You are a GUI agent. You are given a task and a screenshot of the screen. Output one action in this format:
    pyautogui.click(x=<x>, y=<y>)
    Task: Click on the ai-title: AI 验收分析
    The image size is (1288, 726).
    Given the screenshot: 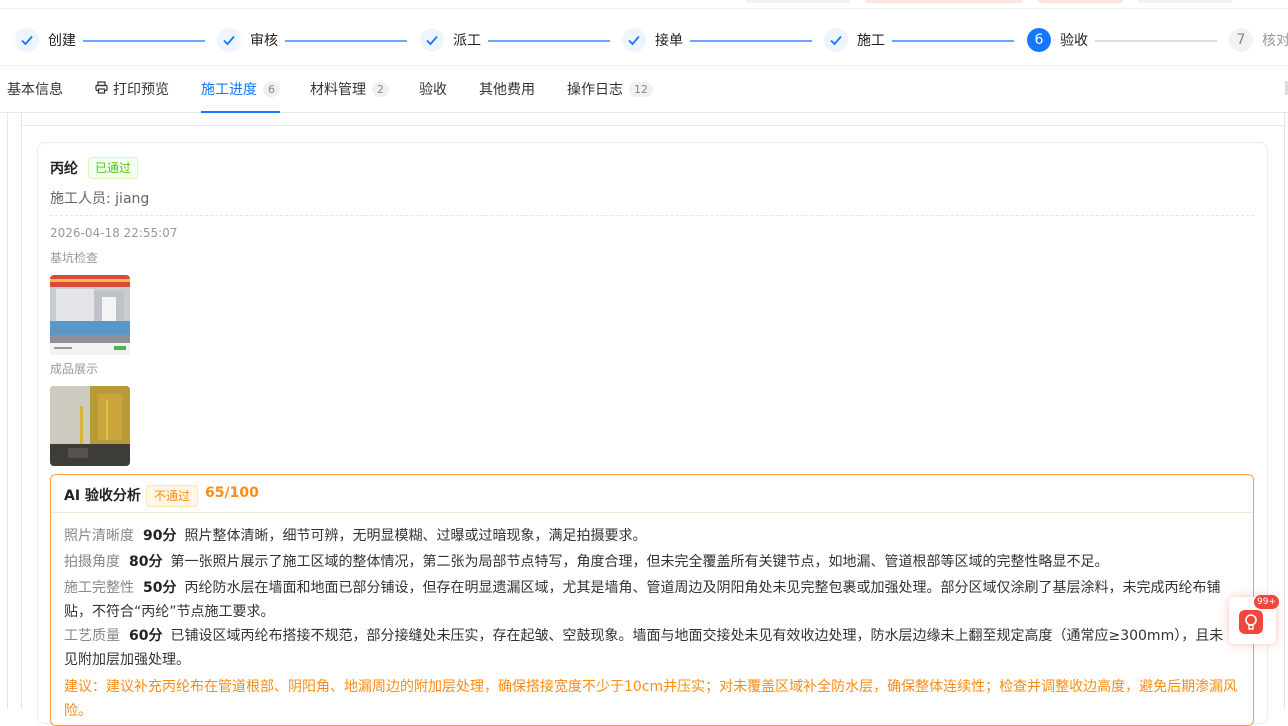 What is the action you would take?
    pyautogui.click(x=102, y=496)
    